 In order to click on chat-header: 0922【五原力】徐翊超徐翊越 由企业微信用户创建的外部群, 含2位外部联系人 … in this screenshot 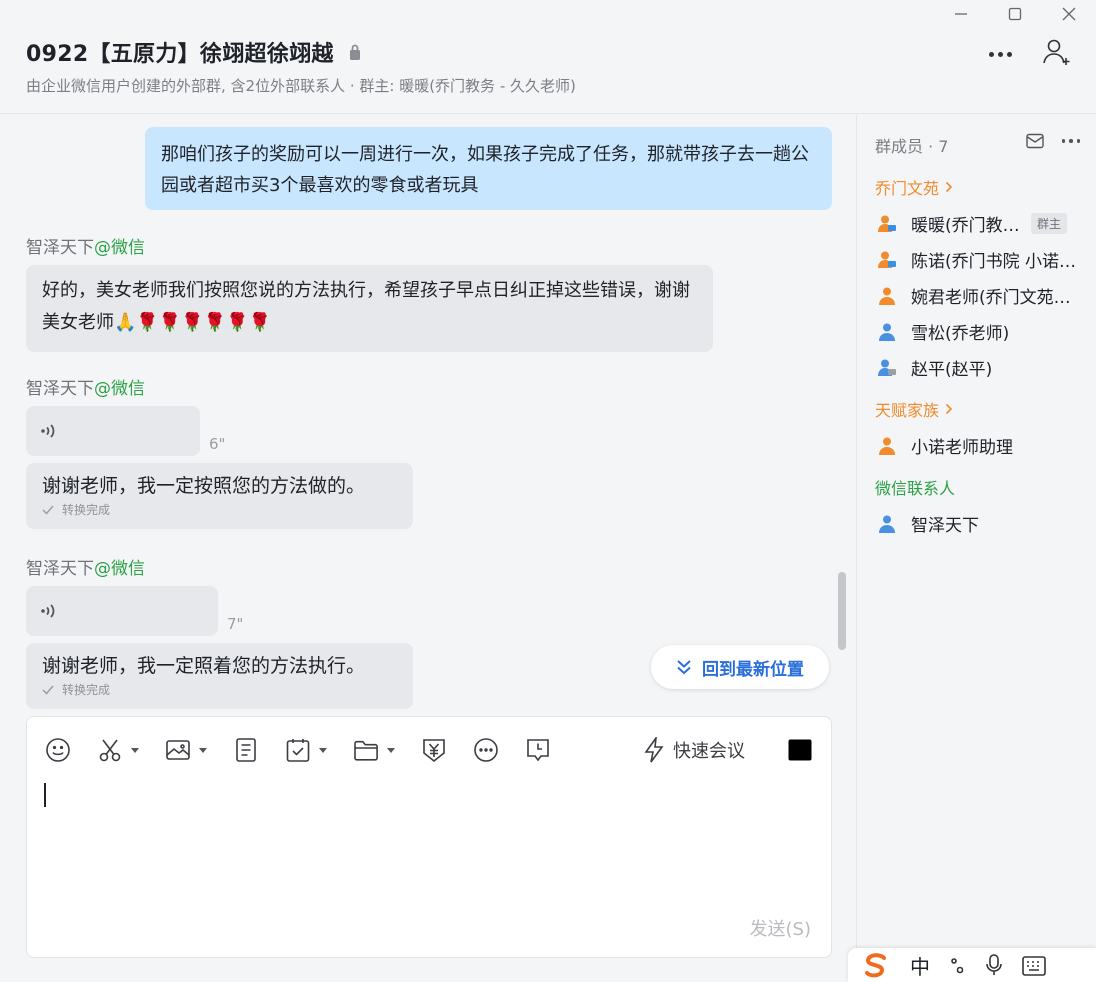, I will do `click(548, 57)`.